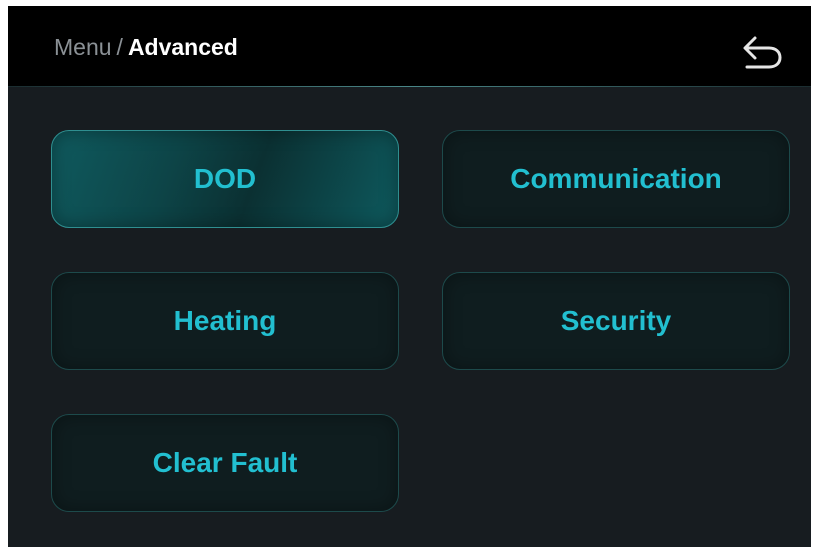  I want to click on communication-label: Communication, so click(616, 178).